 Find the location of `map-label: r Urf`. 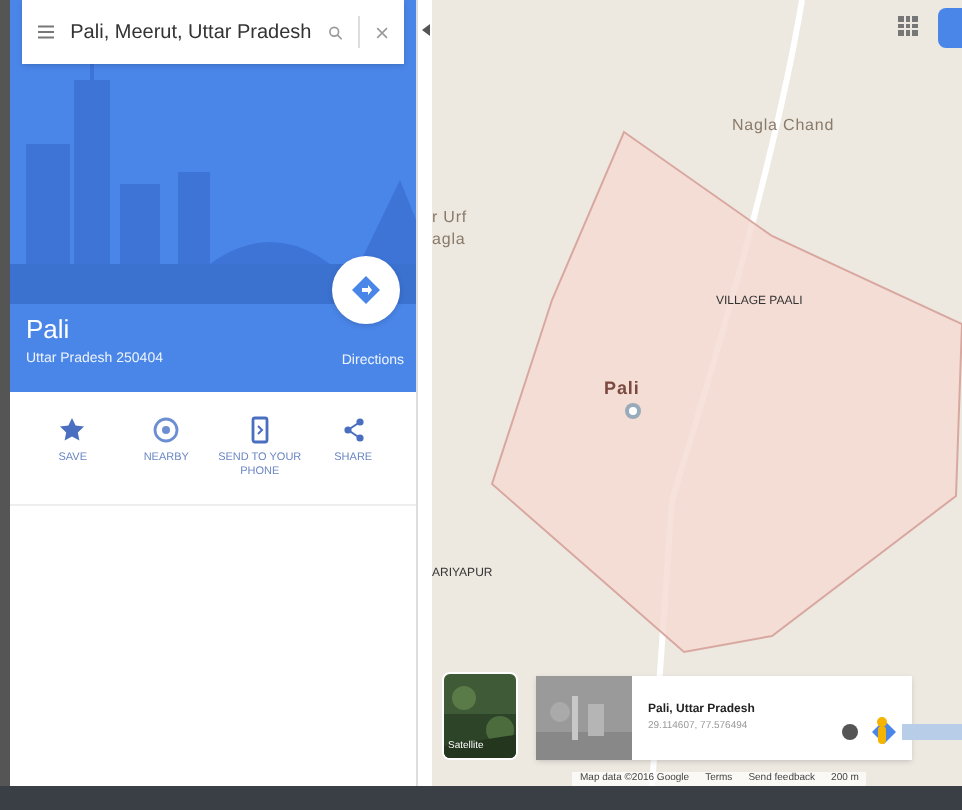

map-label: r Urf is located at coordinates (450, 218).